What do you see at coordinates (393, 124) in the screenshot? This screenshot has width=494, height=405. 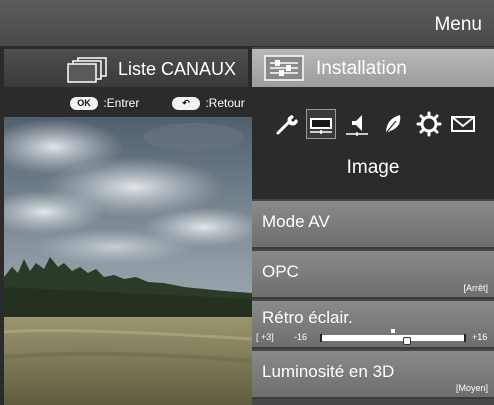 I see `leaf-icon` at bounding box center [393, 124].